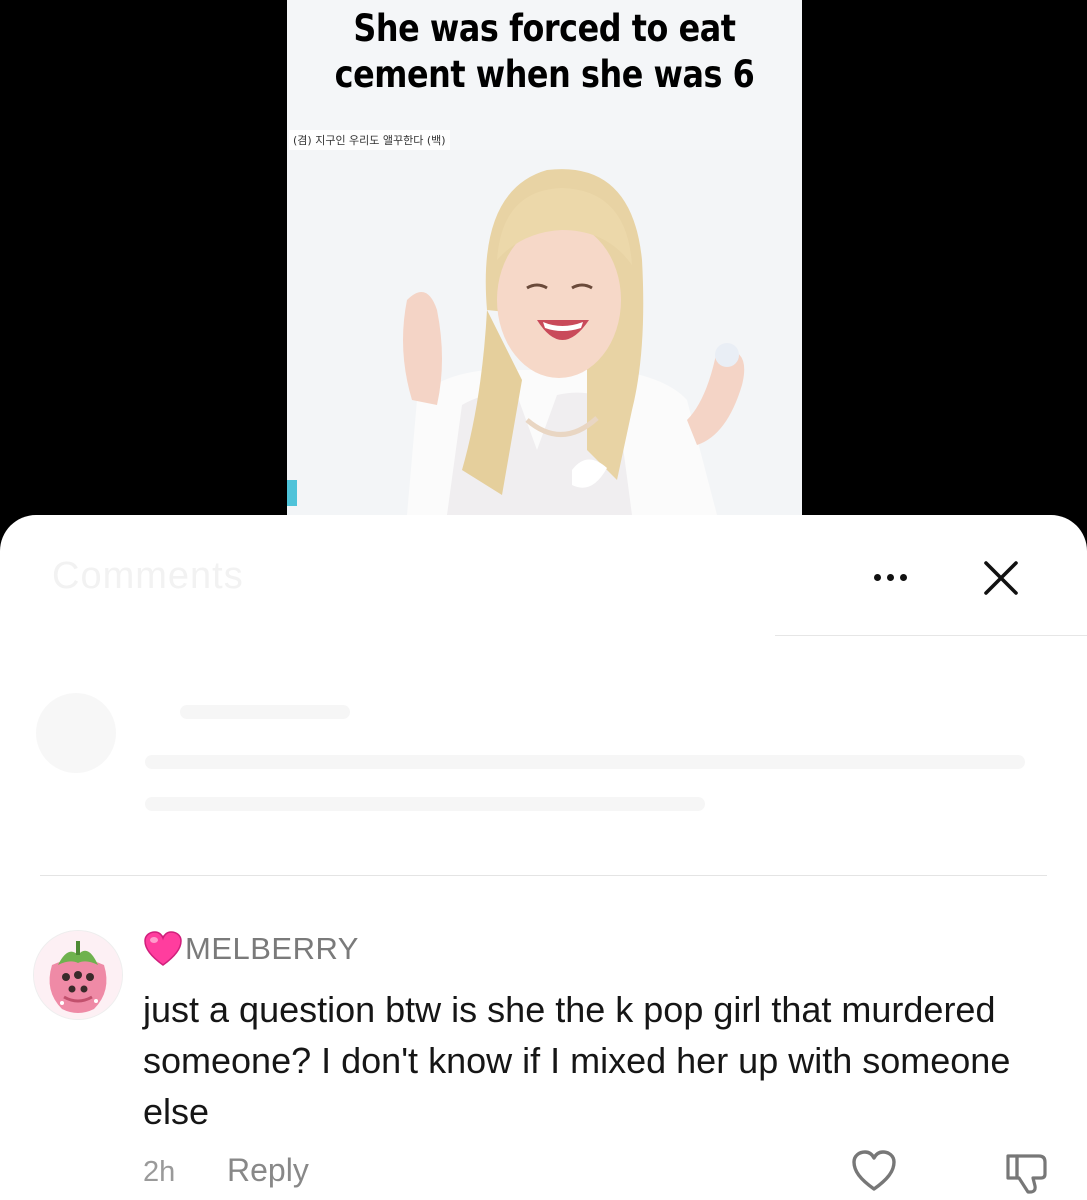 This screenshot has height=1200, width=1087. I want to click on sheet-header: Comments, so click(543, 575).